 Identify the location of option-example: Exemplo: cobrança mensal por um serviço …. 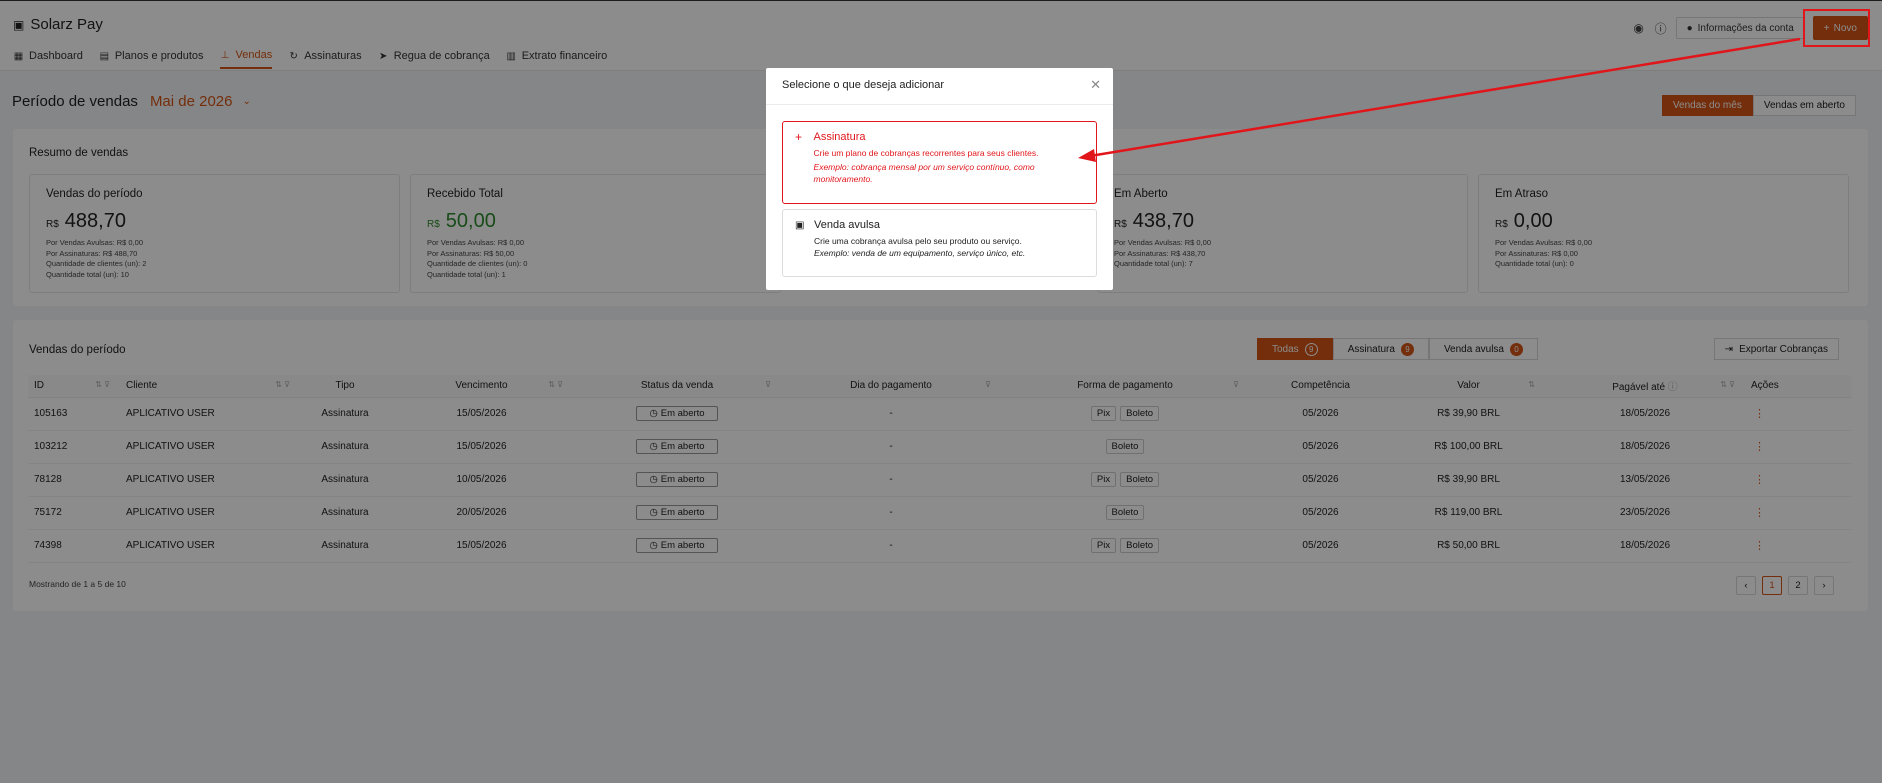
(924, 173).